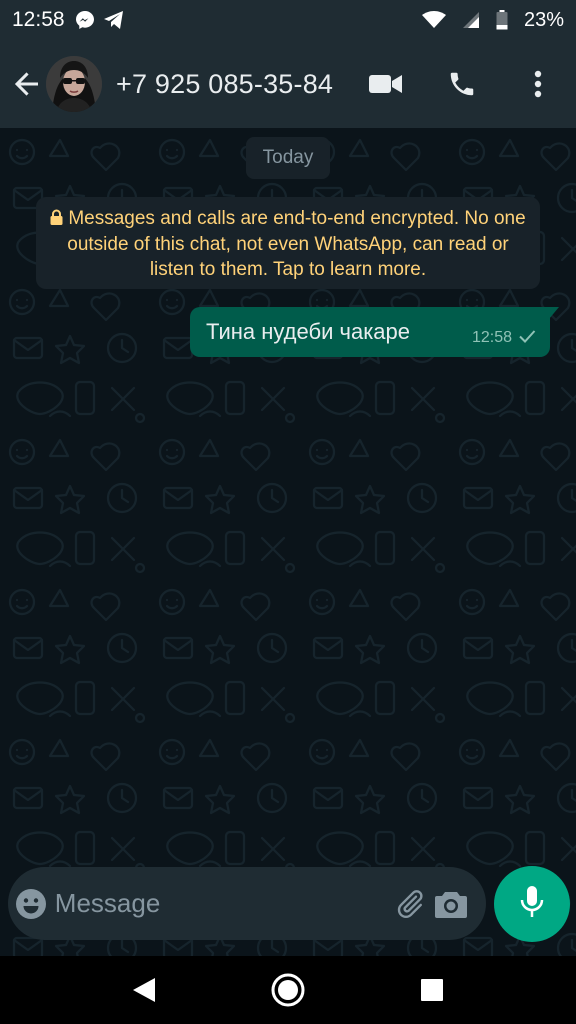  I want to click on nav-home-icon, so click(288, 990).